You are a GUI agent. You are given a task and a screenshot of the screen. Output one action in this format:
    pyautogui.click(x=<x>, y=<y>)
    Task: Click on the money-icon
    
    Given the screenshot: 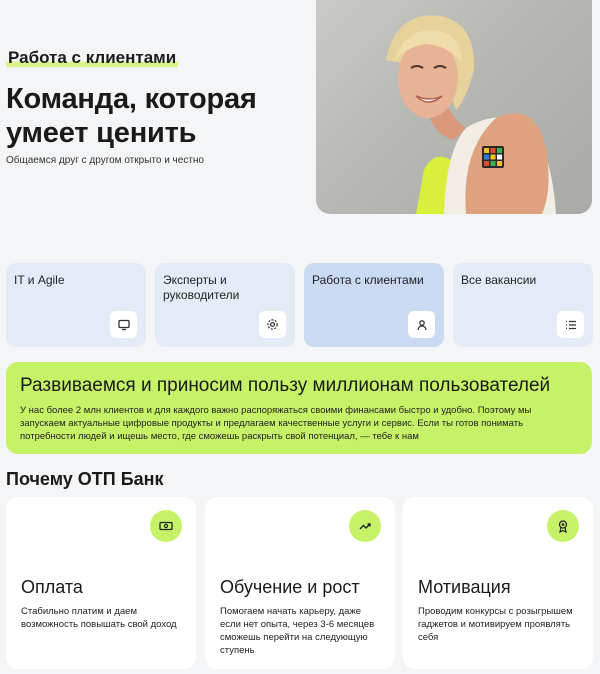 What is the action you would take?
    pyautogui.click(x=166, y=526)
    